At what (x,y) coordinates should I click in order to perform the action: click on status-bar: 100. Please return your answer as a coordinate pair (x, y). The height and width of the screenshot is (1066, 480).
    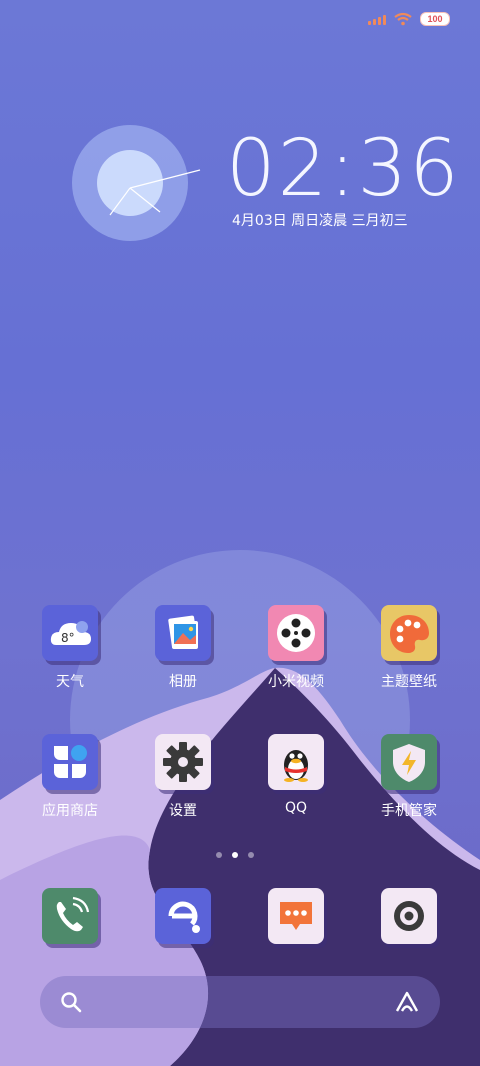
    Looking at the image, I should click on (409, 19).